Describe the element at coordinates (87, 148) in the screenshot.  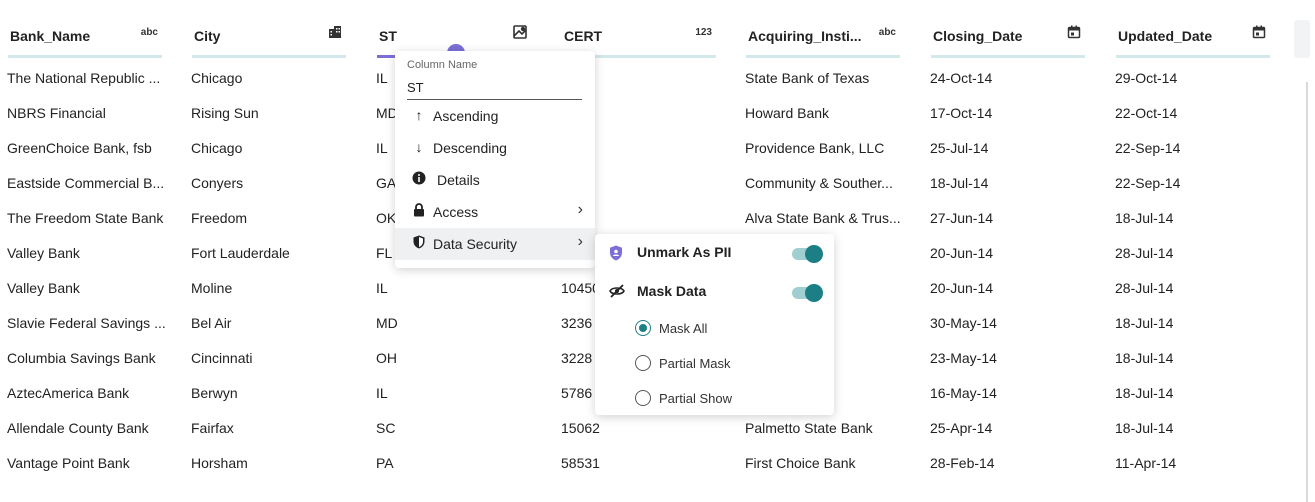
I see `table-cell: GreenChoice Bank, fsb` at that location.